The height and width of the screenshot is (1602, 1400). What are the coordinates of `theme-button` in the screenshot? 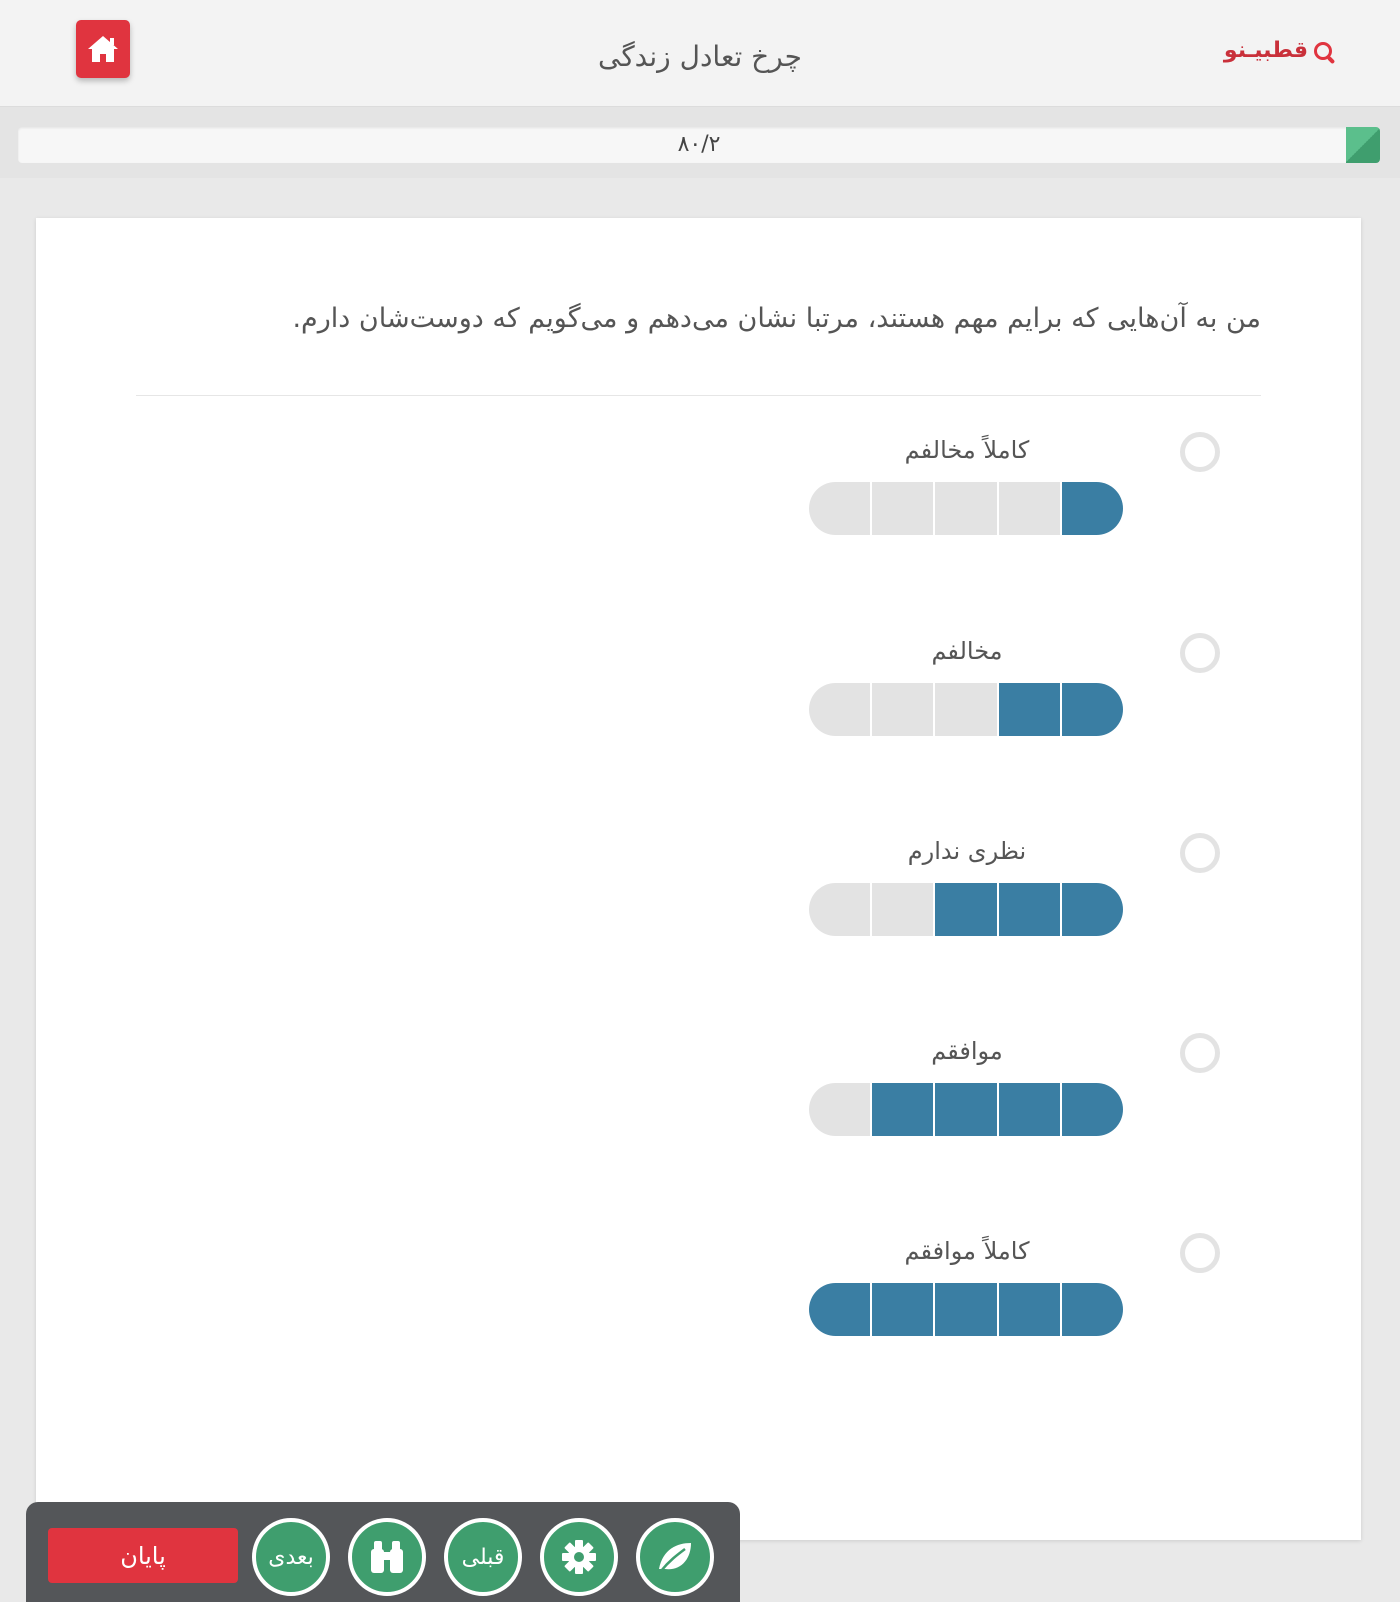 It's located at (675, 1557).